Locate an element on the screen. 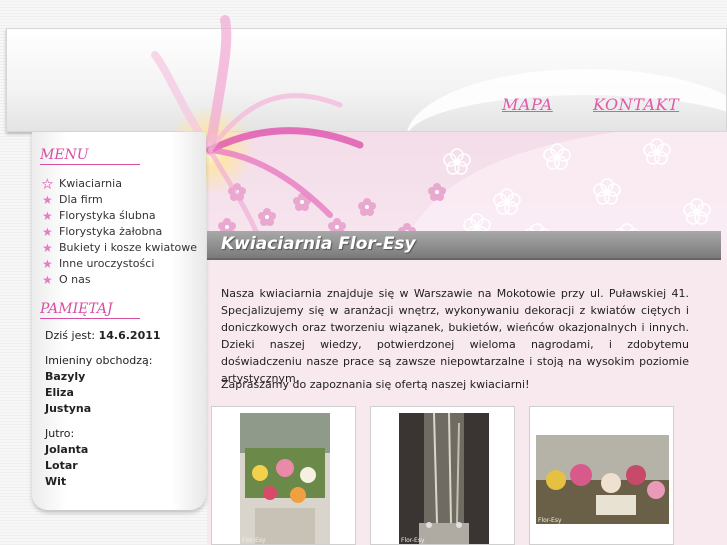  menu-heading: MENU is located at coordinates (90, 156).